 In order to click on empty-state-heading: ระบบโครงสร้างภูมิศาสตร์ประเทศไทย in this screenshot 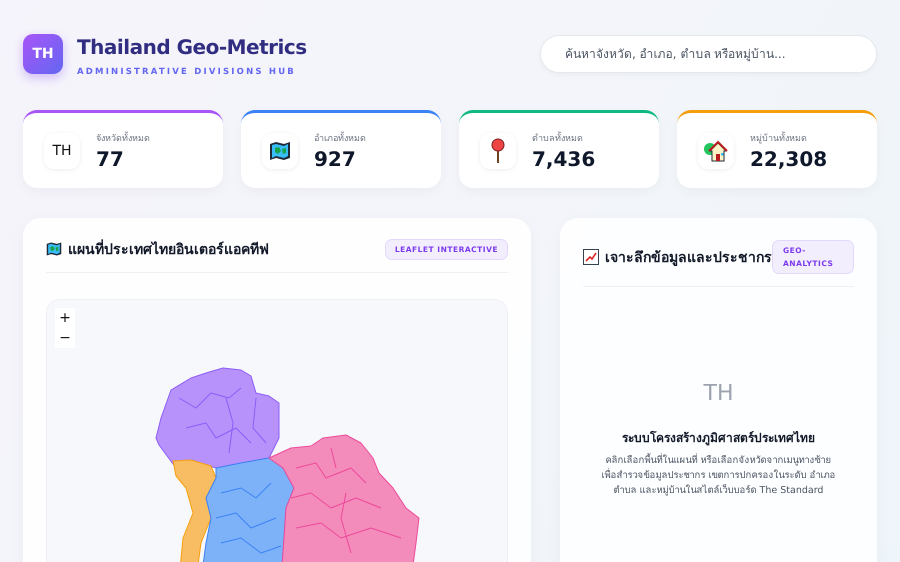, I will do `click(718, 438)`.